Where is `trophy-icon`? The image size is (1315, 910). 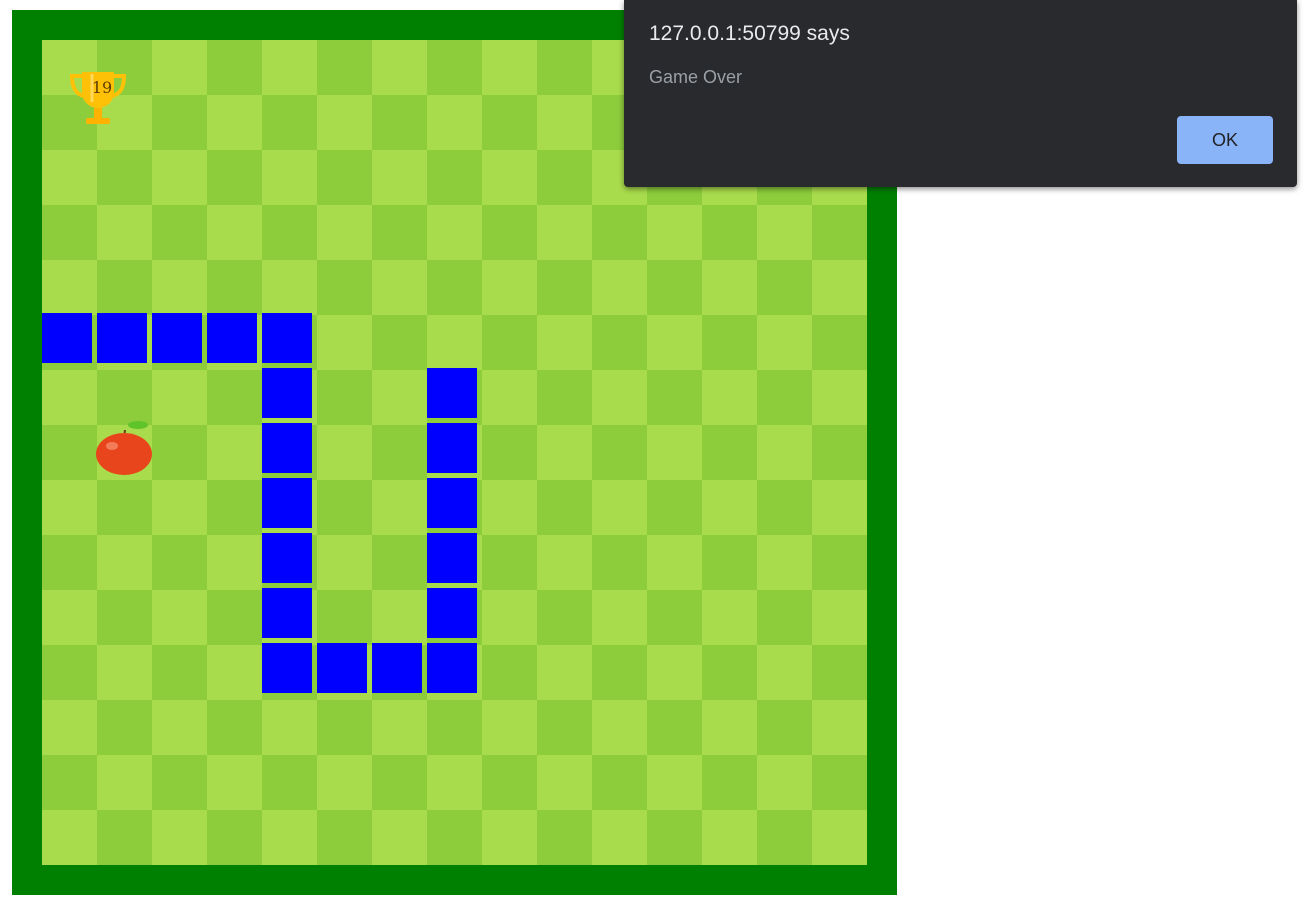 trophy-icon is located at coordinates (98, 98).